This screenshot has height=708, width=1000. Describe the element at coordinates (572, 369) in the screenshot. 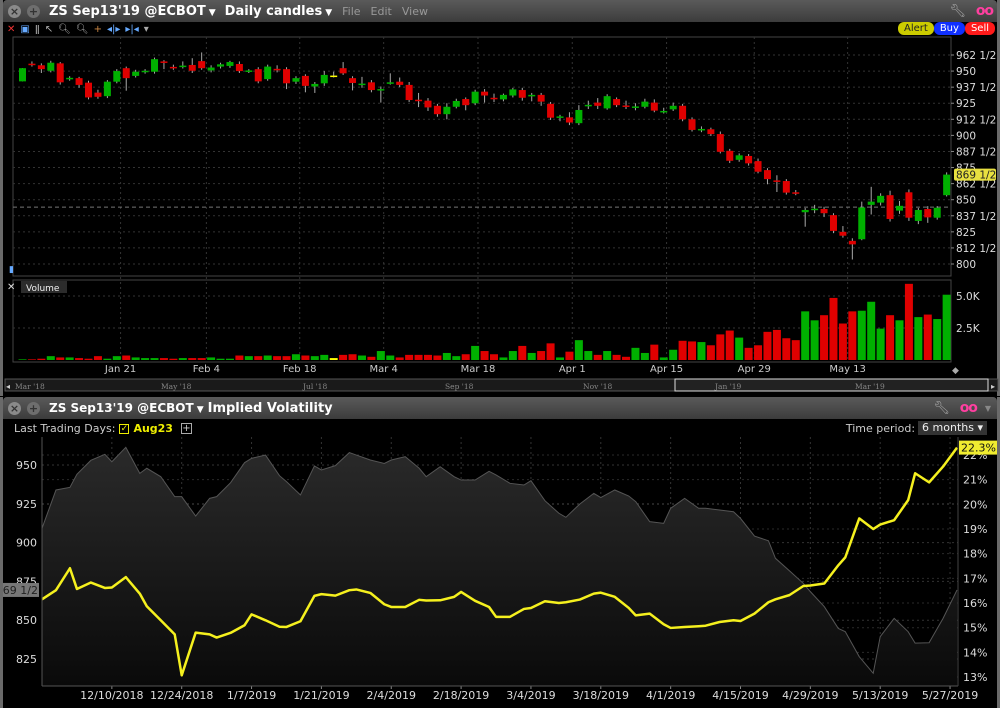

I see `date-tick-label: Apr 1` at that location.